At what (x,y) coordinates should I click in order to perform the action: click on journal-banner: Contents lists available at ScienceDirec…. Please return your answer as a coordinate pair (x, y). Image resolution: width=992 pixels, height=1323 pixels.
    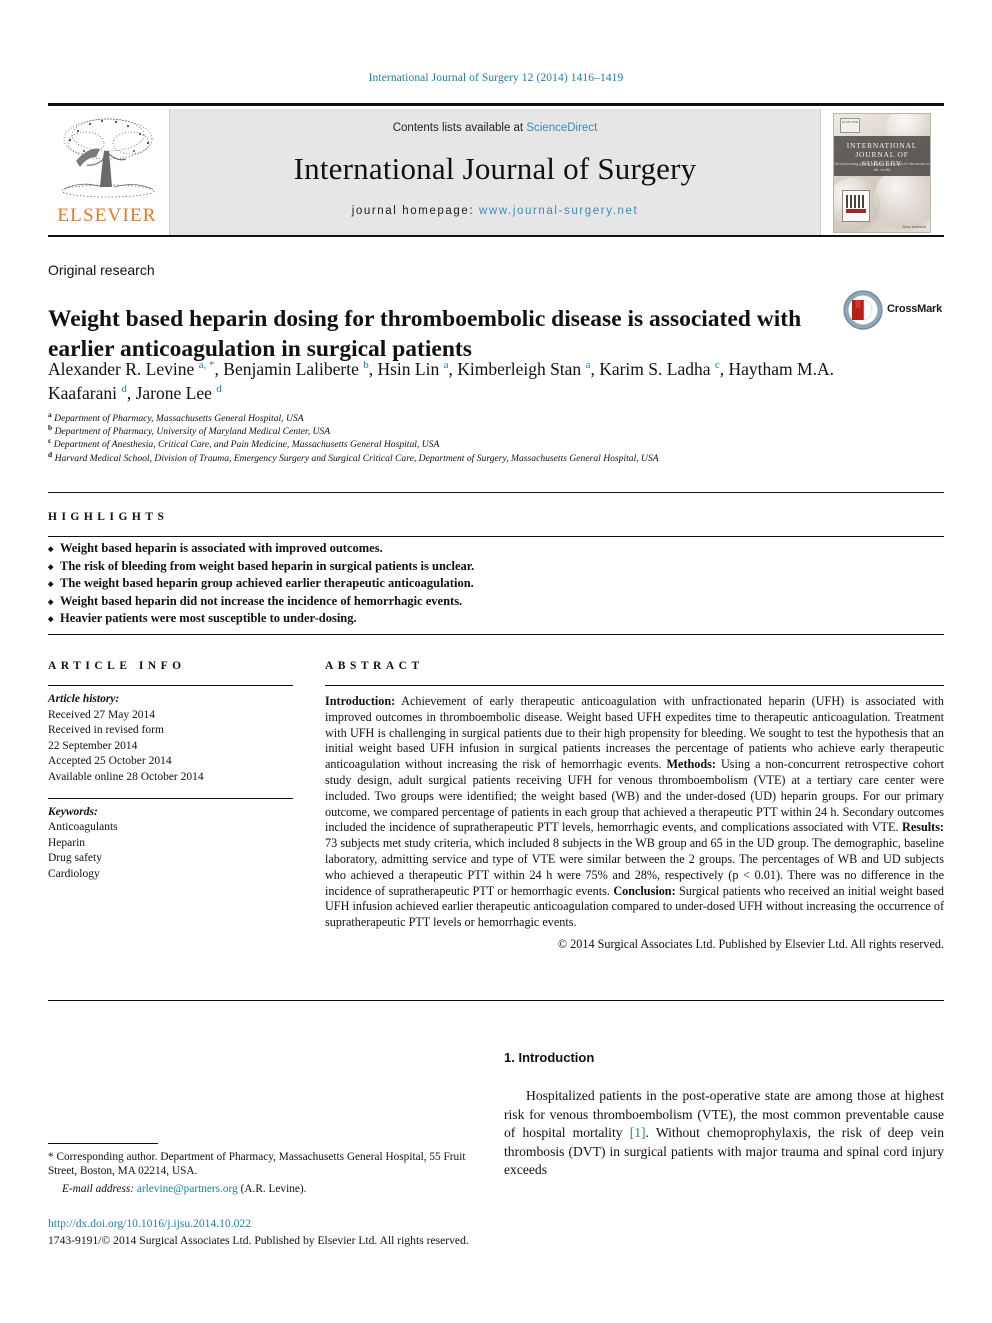
    Looking at the image, I should click on (495, 172).